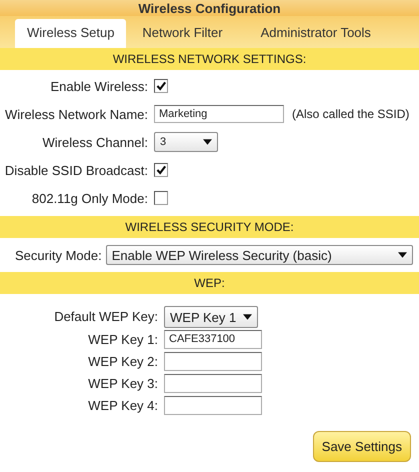 The width and height of the screenshot is (419, 472). What do you see at coordinates (122, 361) in the screenshot?
I see `field-label: WEP Key 2:` at bounding box center [122, 361].